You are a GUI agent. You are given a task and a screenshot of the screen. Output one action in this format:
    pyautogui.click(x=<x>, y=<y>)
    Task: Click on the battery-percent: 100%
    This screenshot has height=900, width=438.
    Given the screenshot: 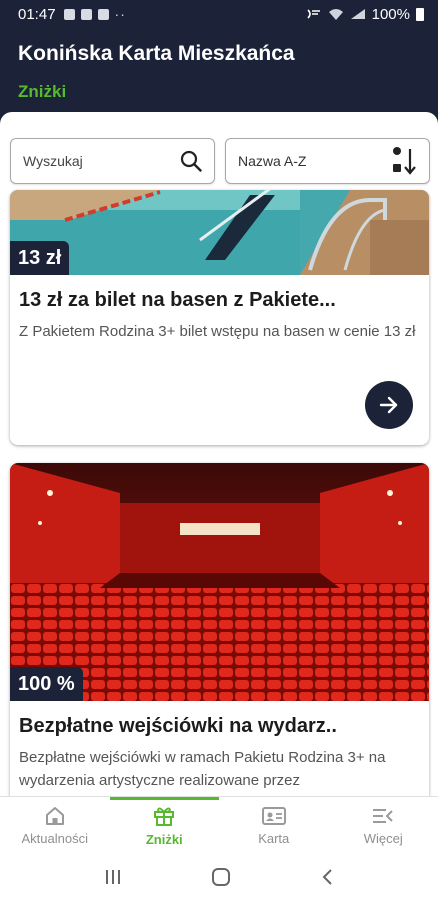 What is the action you would take?
    pyautogui.click(x=390, y=14)
    